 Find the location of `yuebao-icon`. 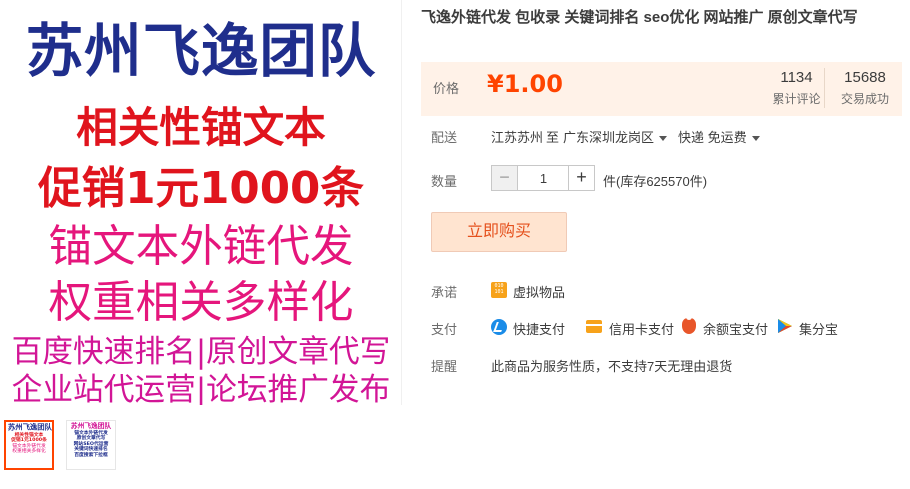

yuebao-icon is located at coordinates (689, 326).